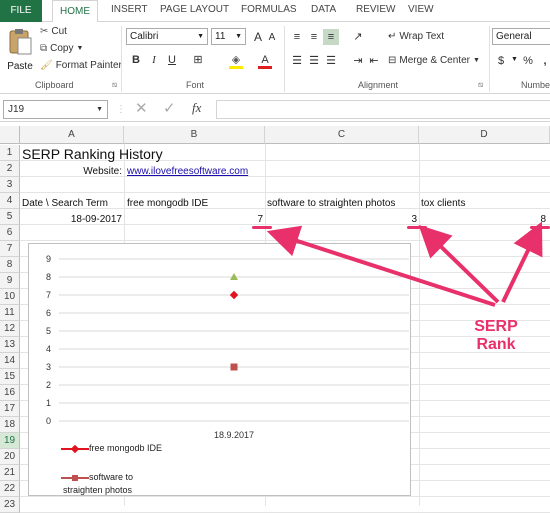 This screenshot has height=513, width=550. I want to click on annotation-arrows, so click(404, 264).